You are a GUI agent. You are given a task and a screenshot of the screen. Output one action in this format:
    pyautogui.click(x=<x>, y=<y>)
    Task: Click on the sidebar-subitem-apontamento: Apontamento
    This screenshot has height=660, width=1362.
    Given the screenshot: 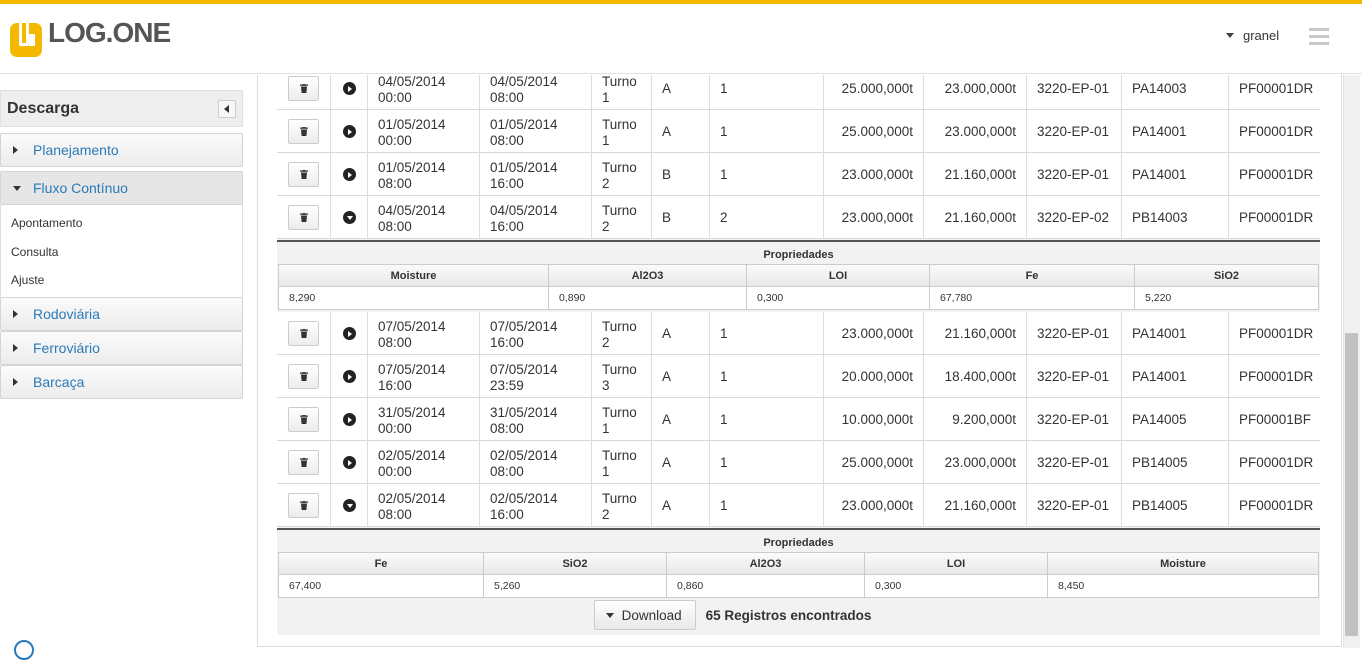 What is the action you would take?
    pyautogui.click(x=121, y=223)
    